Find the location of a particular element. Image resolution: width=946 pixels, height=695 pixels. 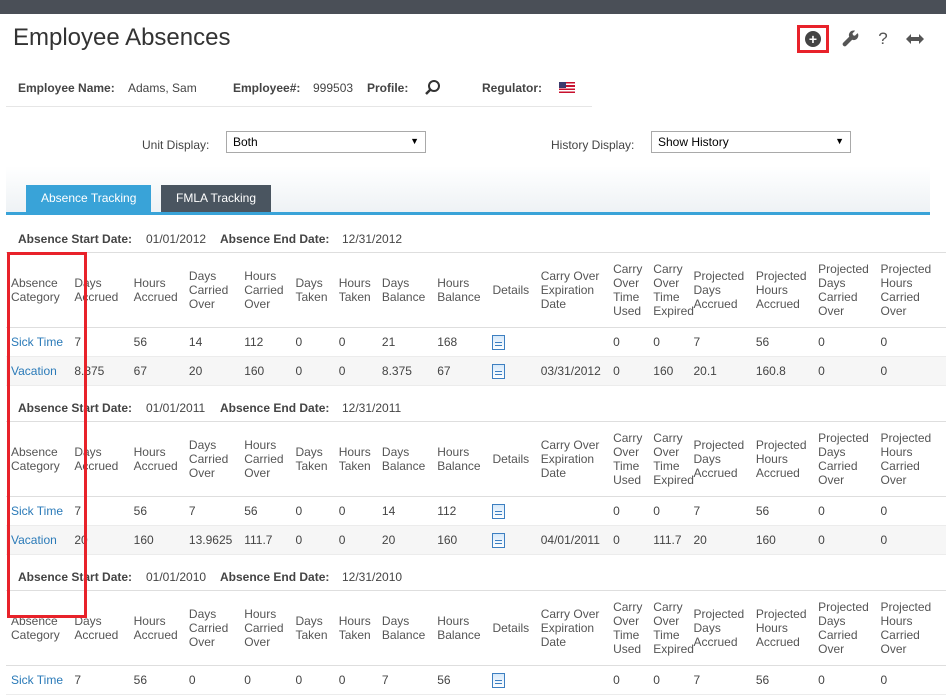

column-header: Days Accrued is located at coordinates (99, 459).